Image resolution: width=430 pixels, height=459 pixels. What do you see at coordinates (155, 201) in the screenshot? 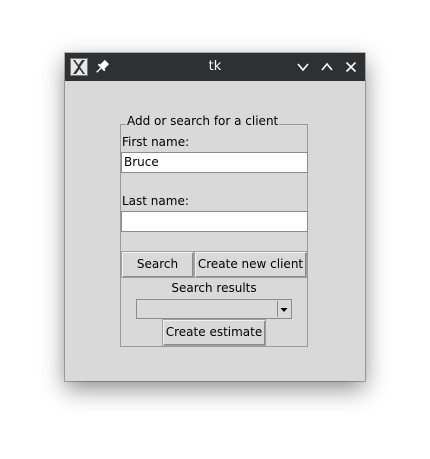
I see `last-name-label: Last name:` at bounding box center [155, 201].